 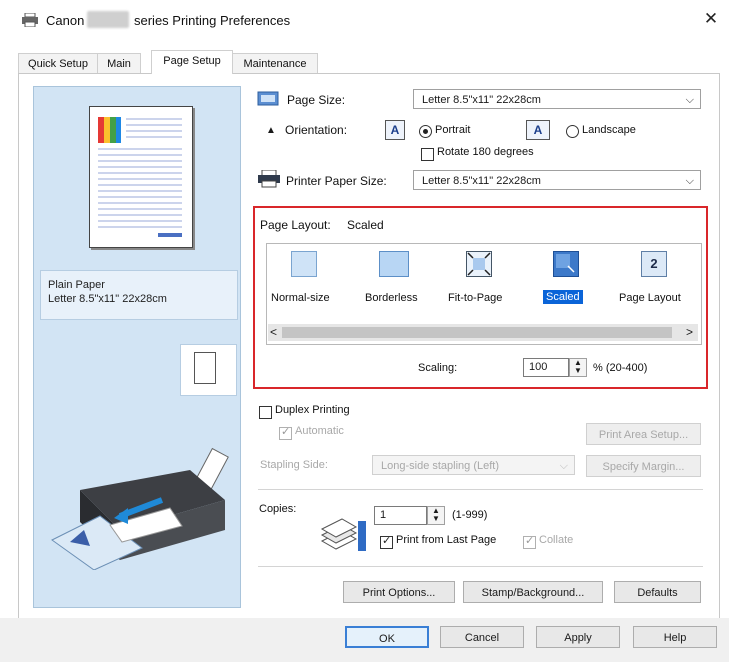 What do you see at coordinates (285, 432) in the screenshot?
I see `automatic-checkbox` at bounding box center [285, 432].